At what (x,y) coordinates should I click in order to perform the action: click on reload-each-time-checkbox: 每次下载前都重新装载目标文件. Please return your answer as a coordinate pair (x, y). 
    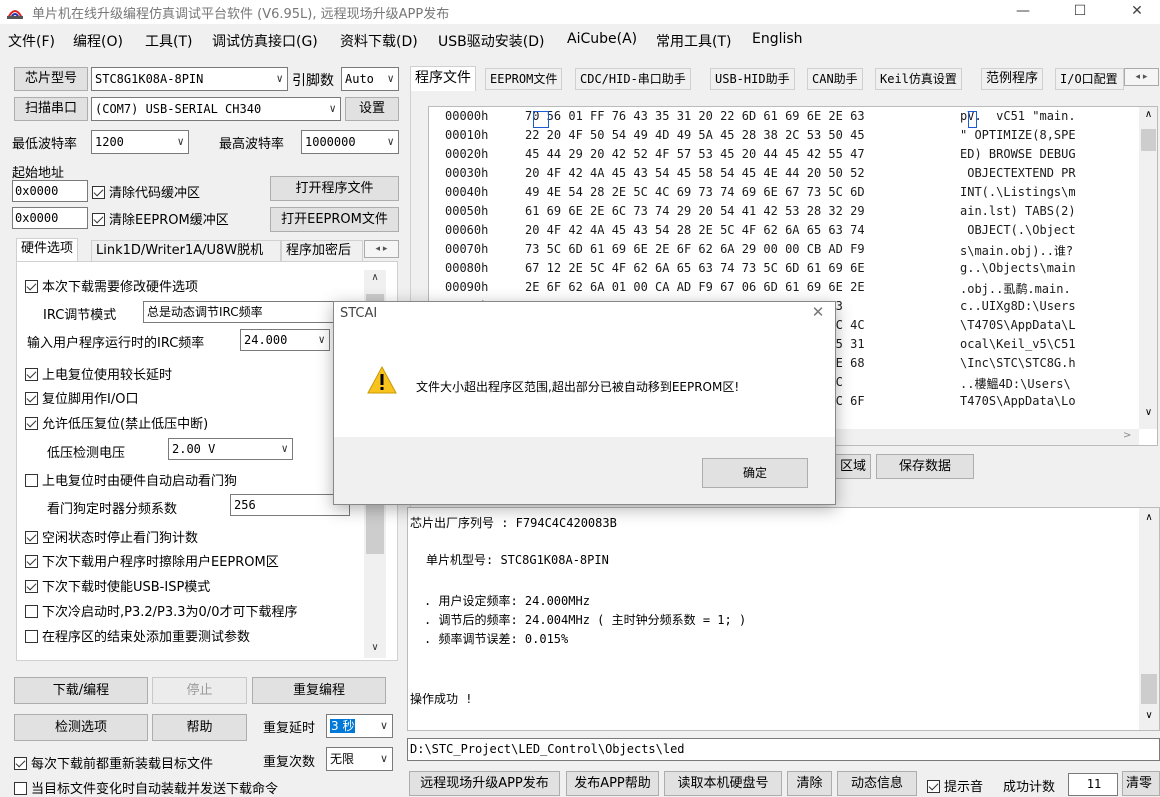
    Looking at the image, I should click on (113, 762).